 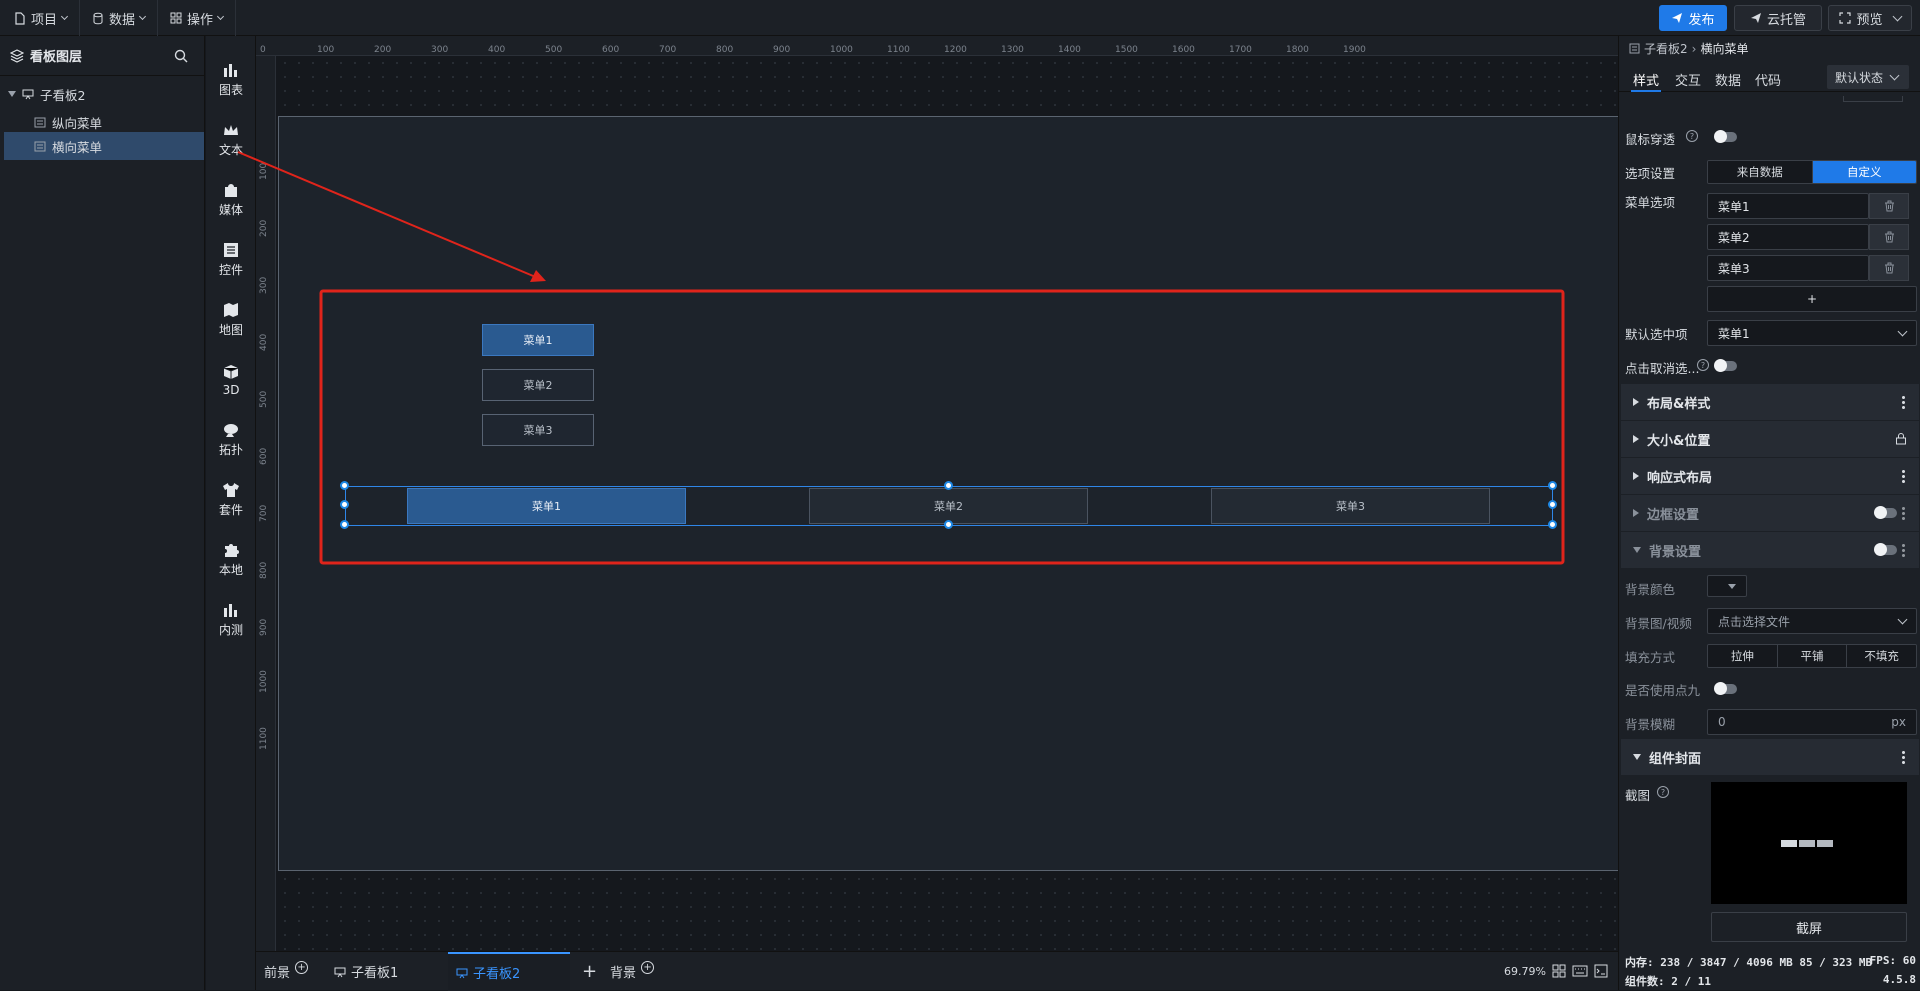 What do you see at coordinates (264, 171) in the screenshot?
I see `ruler-tick-label: 100` at bounding box center [264, 171].